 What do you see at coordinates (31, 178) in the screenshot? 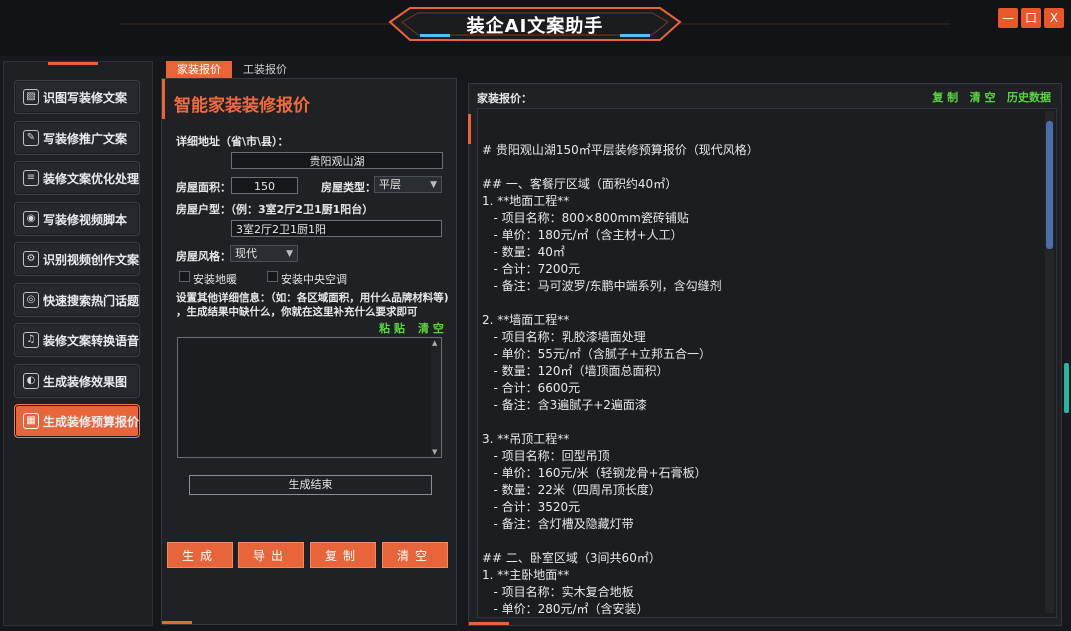
I see `document-icon: ≡` at bounding box center [31, 178].